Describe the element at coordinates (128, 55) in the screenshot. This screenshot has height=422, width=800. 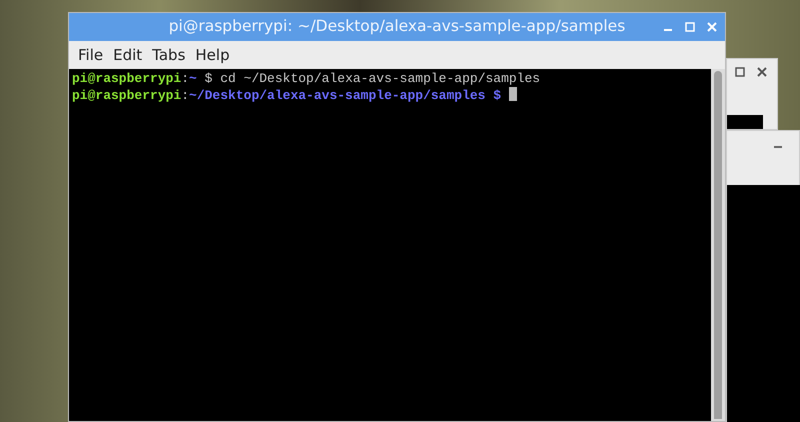
I see `menu-item: Edit` at that location.